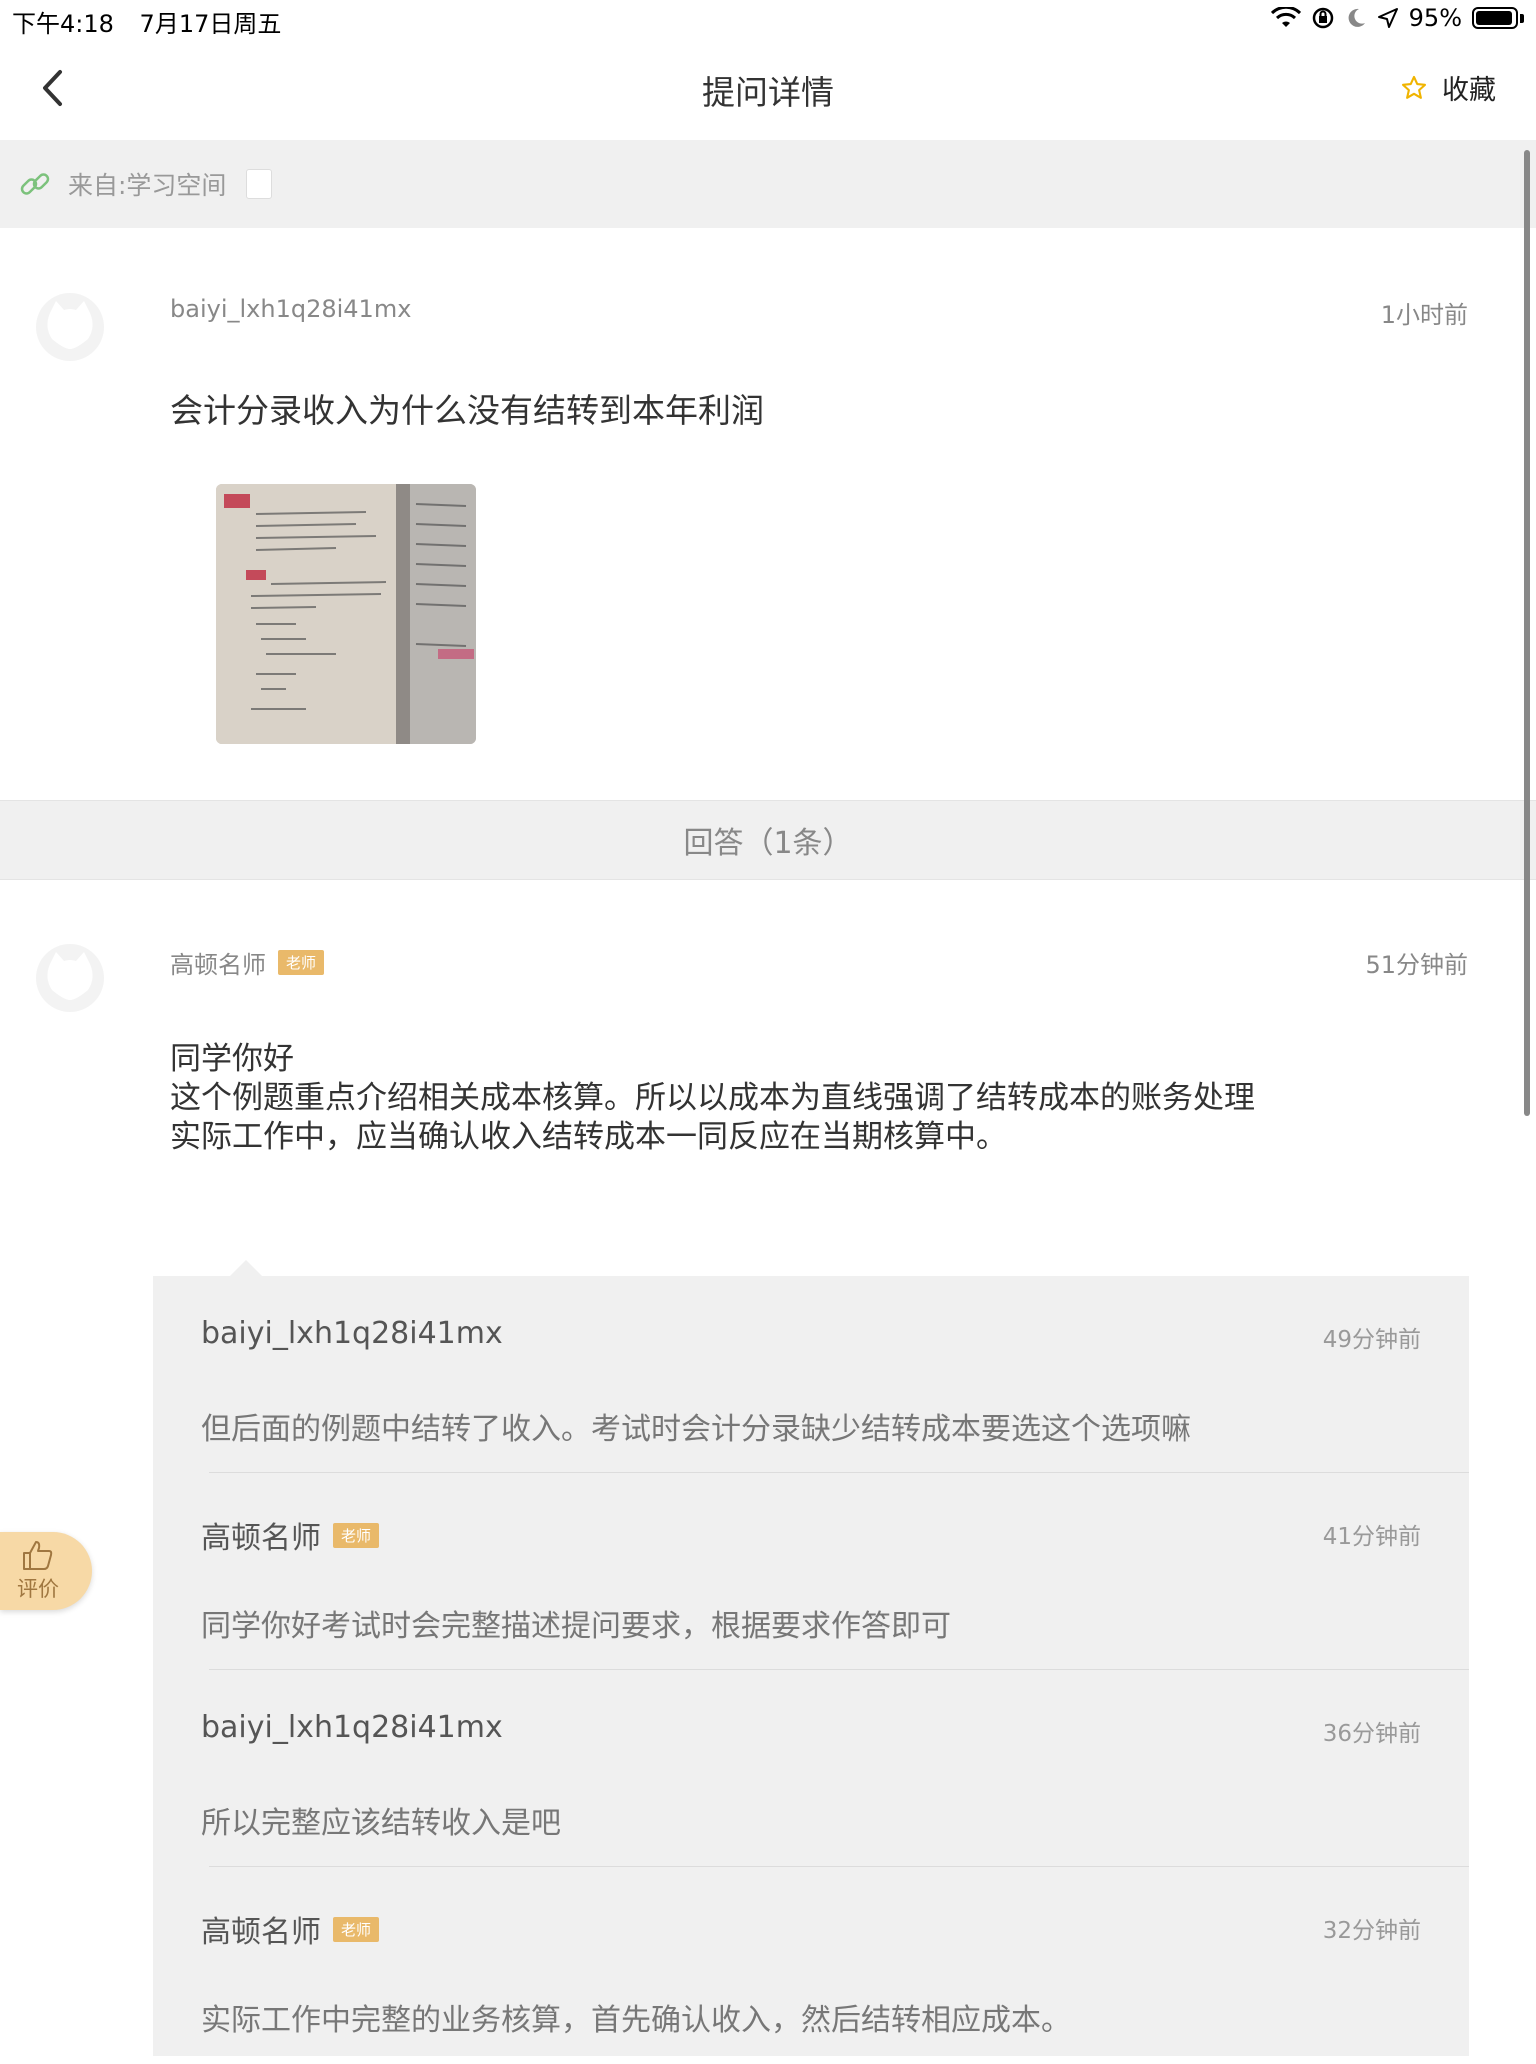 The height and width of the screenshot is (2064, 1536). Describe the element at coordinates (1414, 87) in the screenshot. I see `star-outline-icon` at that location.